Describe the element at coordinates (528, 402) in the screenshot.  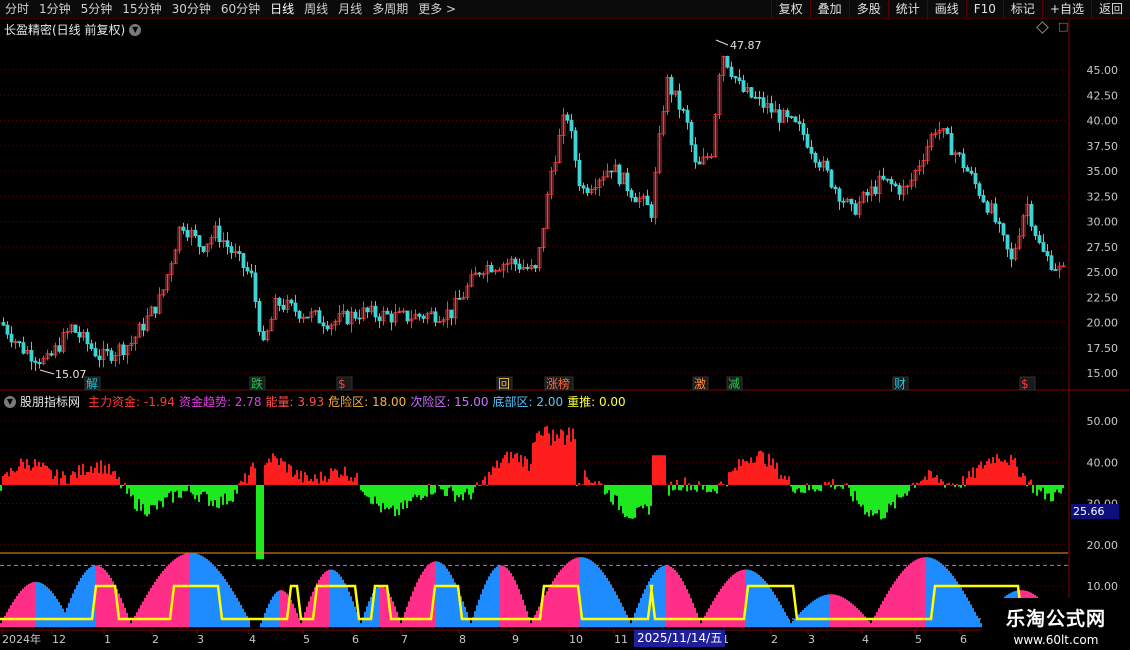
I see `indicator-value: 底部区: 2.00` at that location.